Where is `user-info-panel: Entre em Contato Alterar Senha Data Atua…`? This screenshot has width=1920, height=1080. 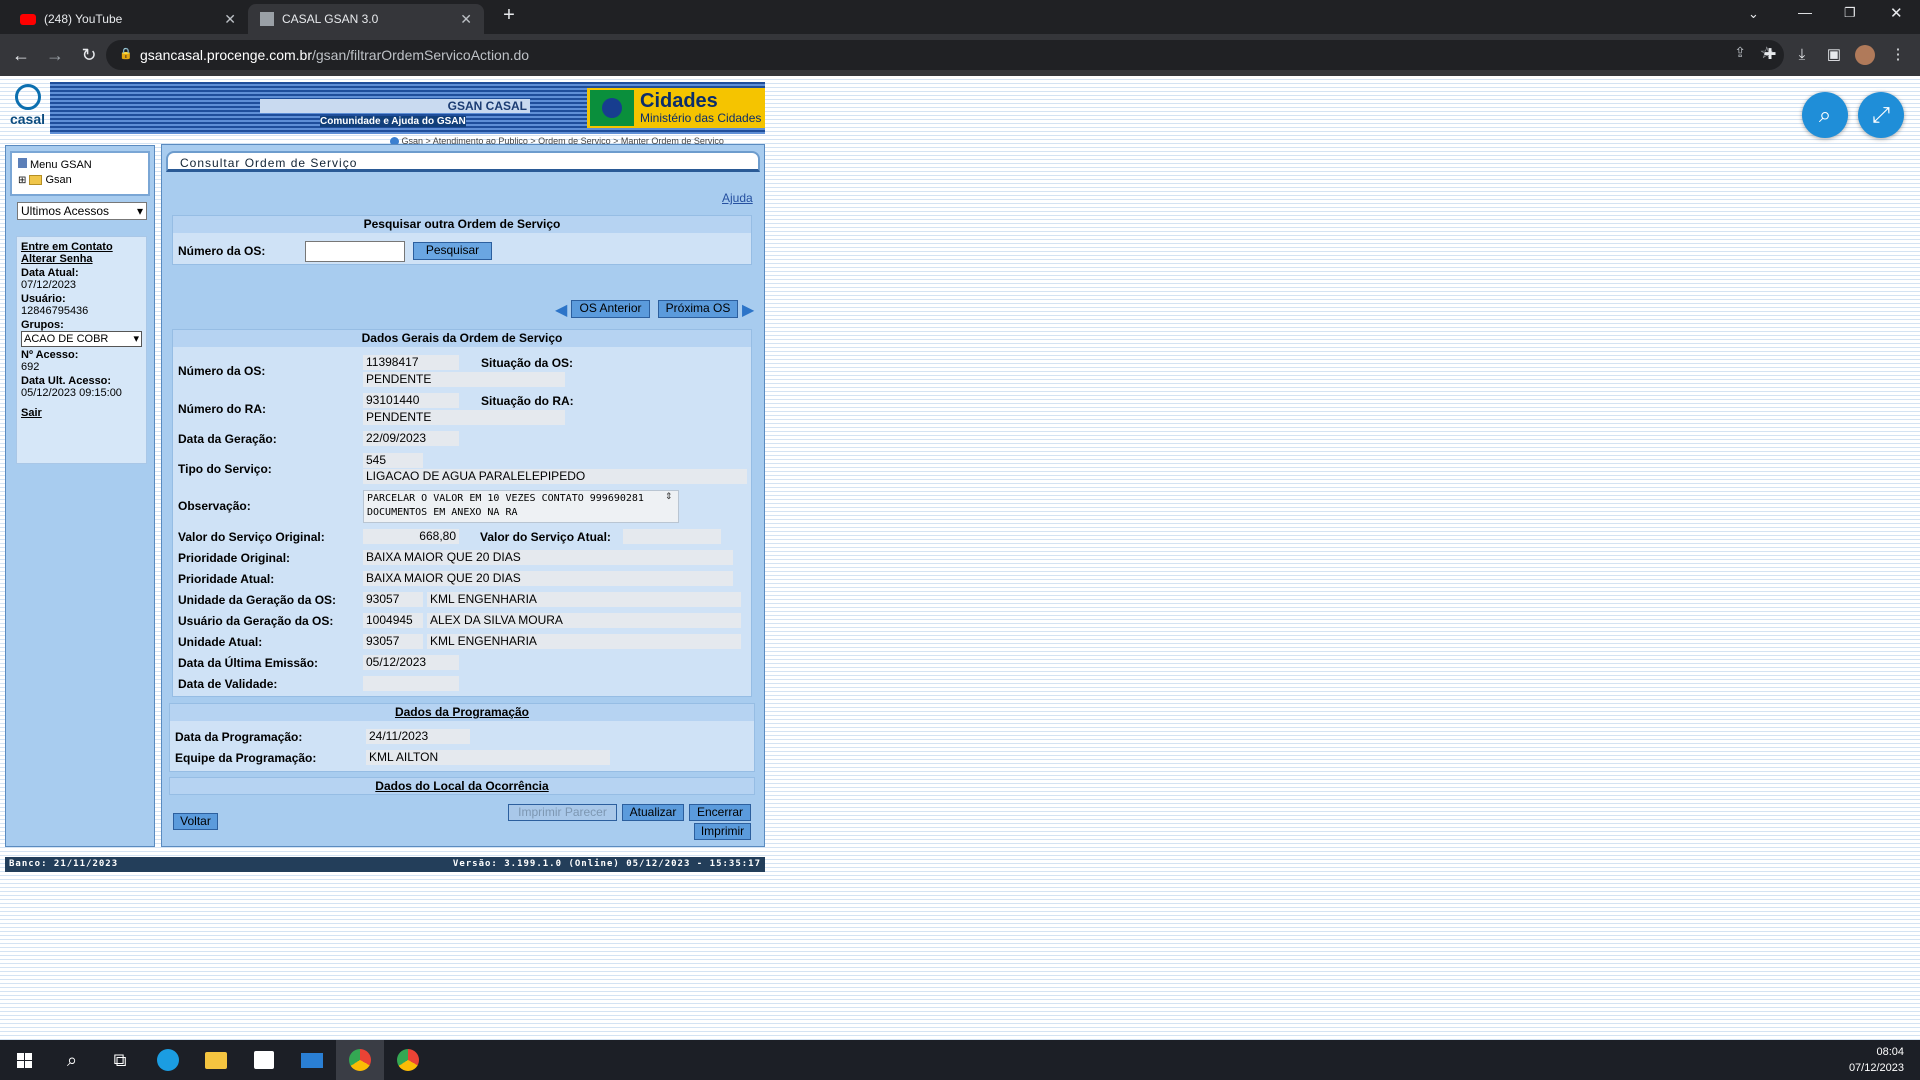
user-info-panel: Entre em Contato Alterar Senha Data Atua… is located at coordinates (81, 350).